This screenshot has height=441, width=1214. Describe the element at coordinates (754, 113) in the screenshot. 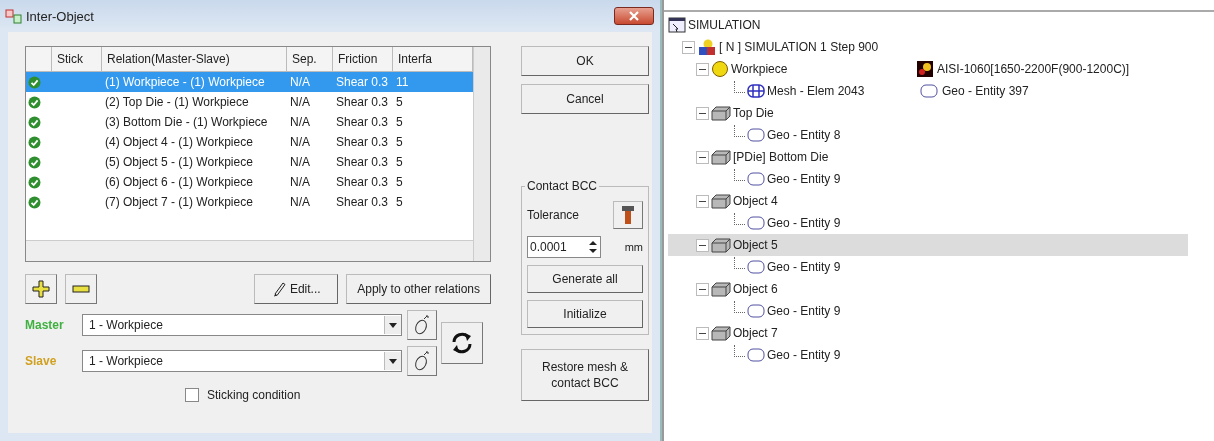

I see `tree-item-label: Top Die` at that location.